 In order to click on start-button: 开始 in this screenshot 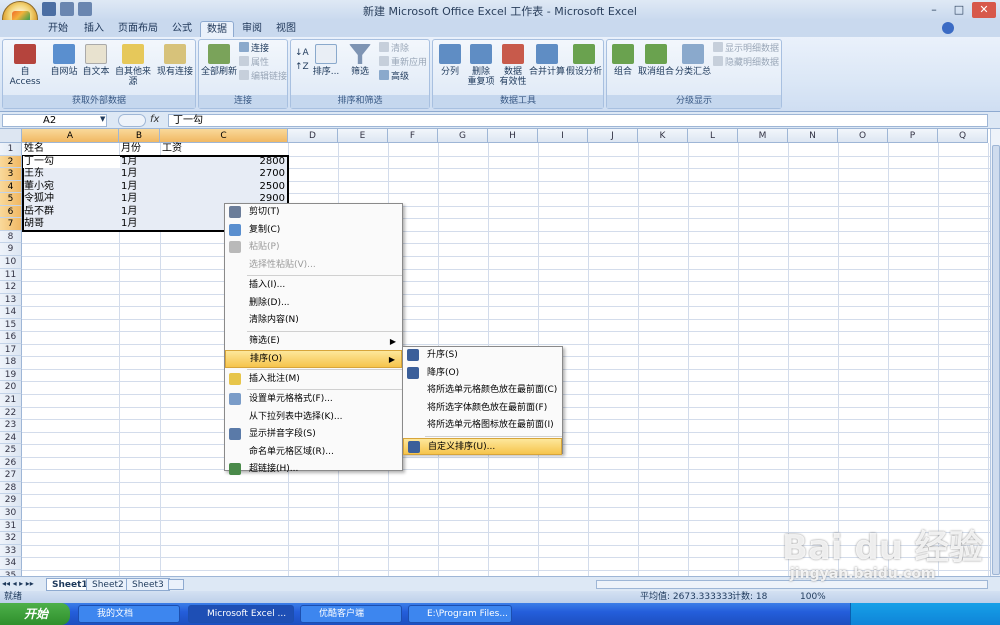, I will do `click(35, 614)`.